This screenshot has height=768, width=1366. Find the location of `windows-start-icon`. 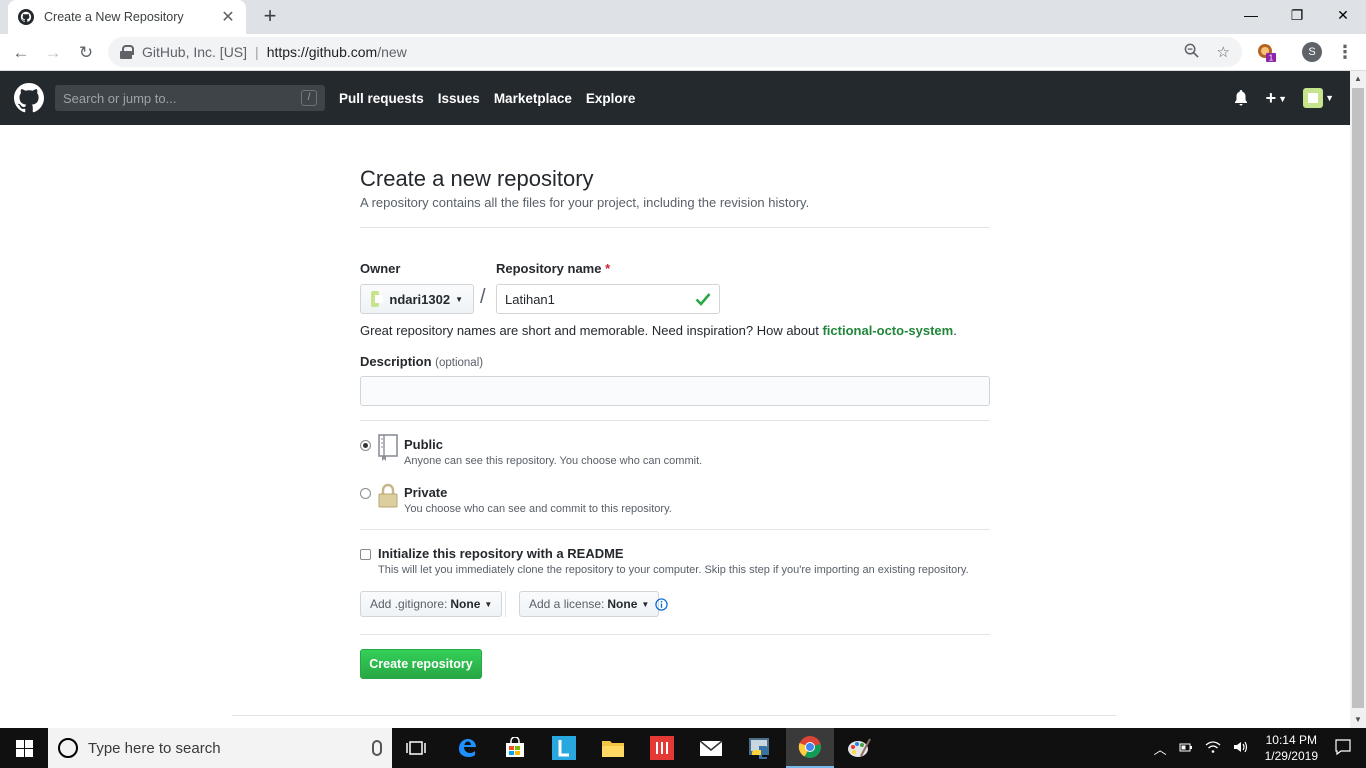

windows-start-icon is located at coordinates (24, 748).